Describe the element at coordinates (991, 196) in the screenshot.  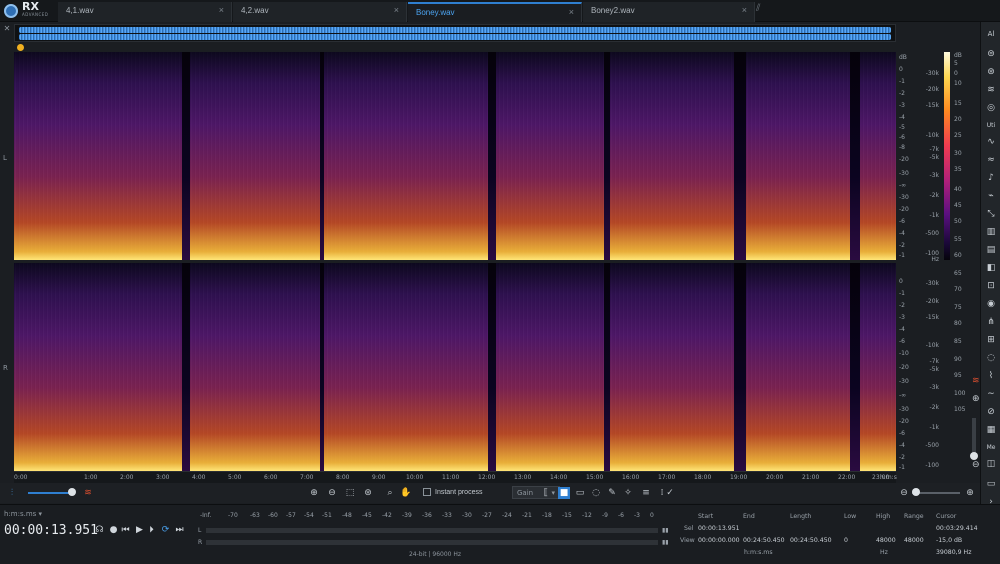
I see `module-icon: ⌁` at that location.